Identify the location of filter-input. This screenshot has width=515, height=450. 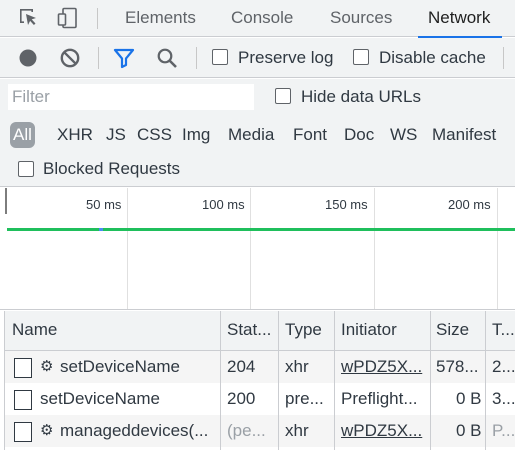
(131, 97).